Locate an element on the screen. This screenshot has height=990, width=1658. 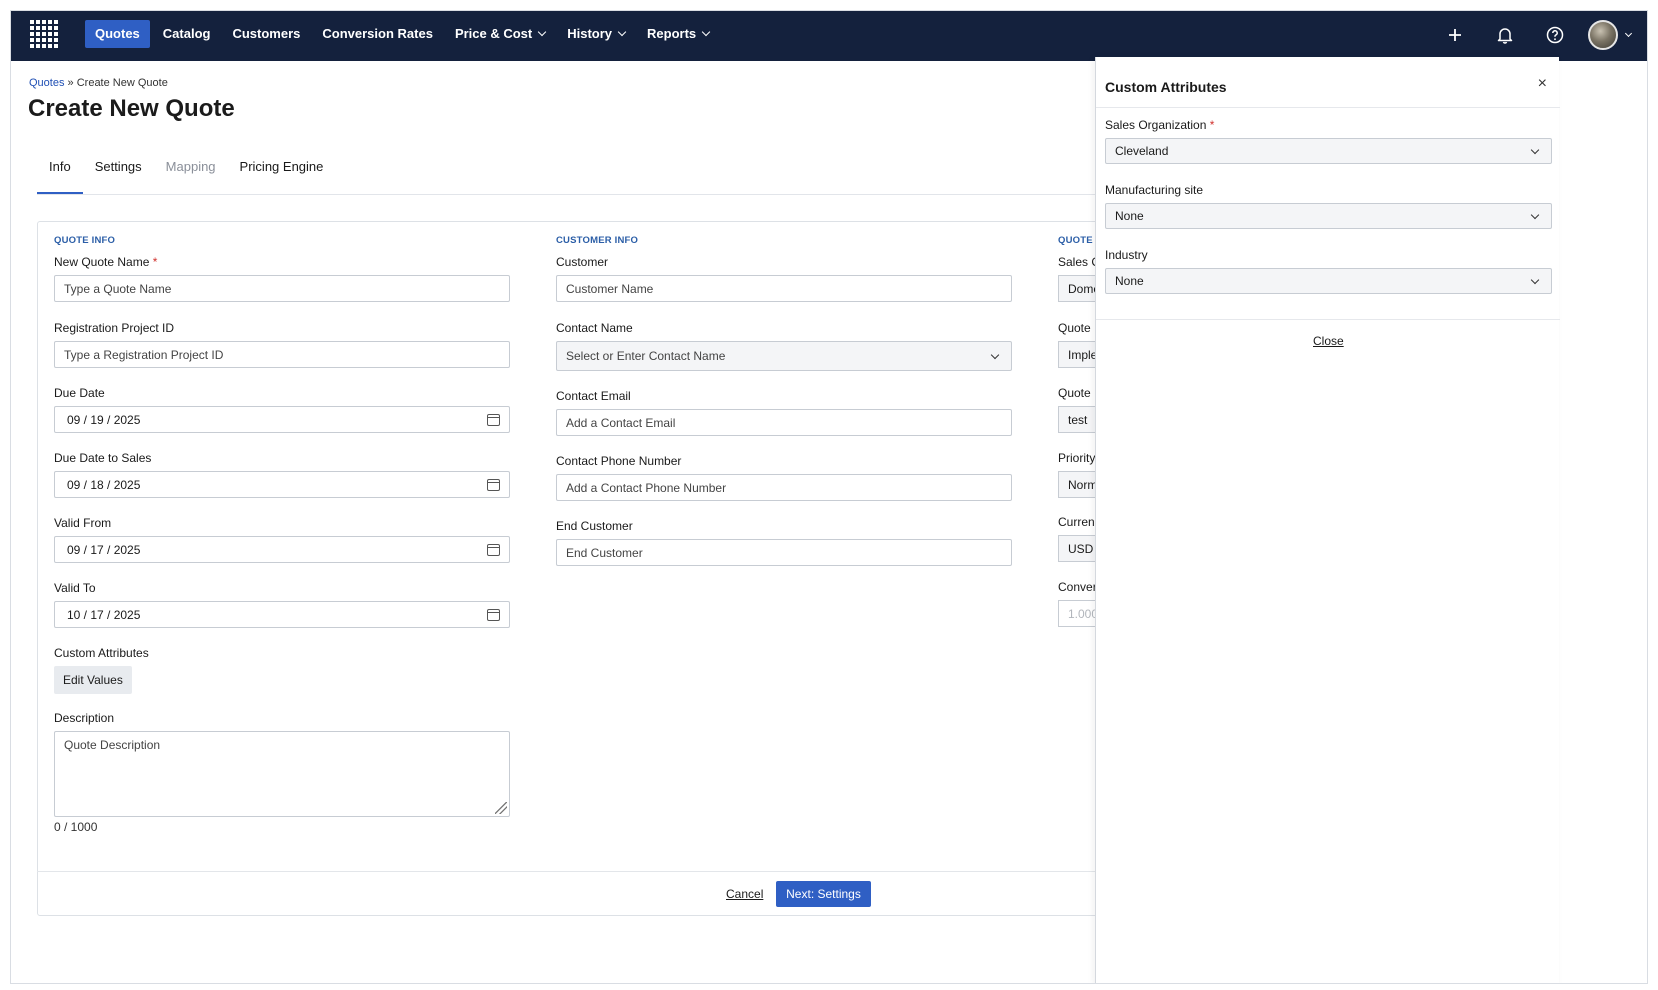
valid-to-input: 10 / 17 / 2025 is located at coordinates (282, 614).